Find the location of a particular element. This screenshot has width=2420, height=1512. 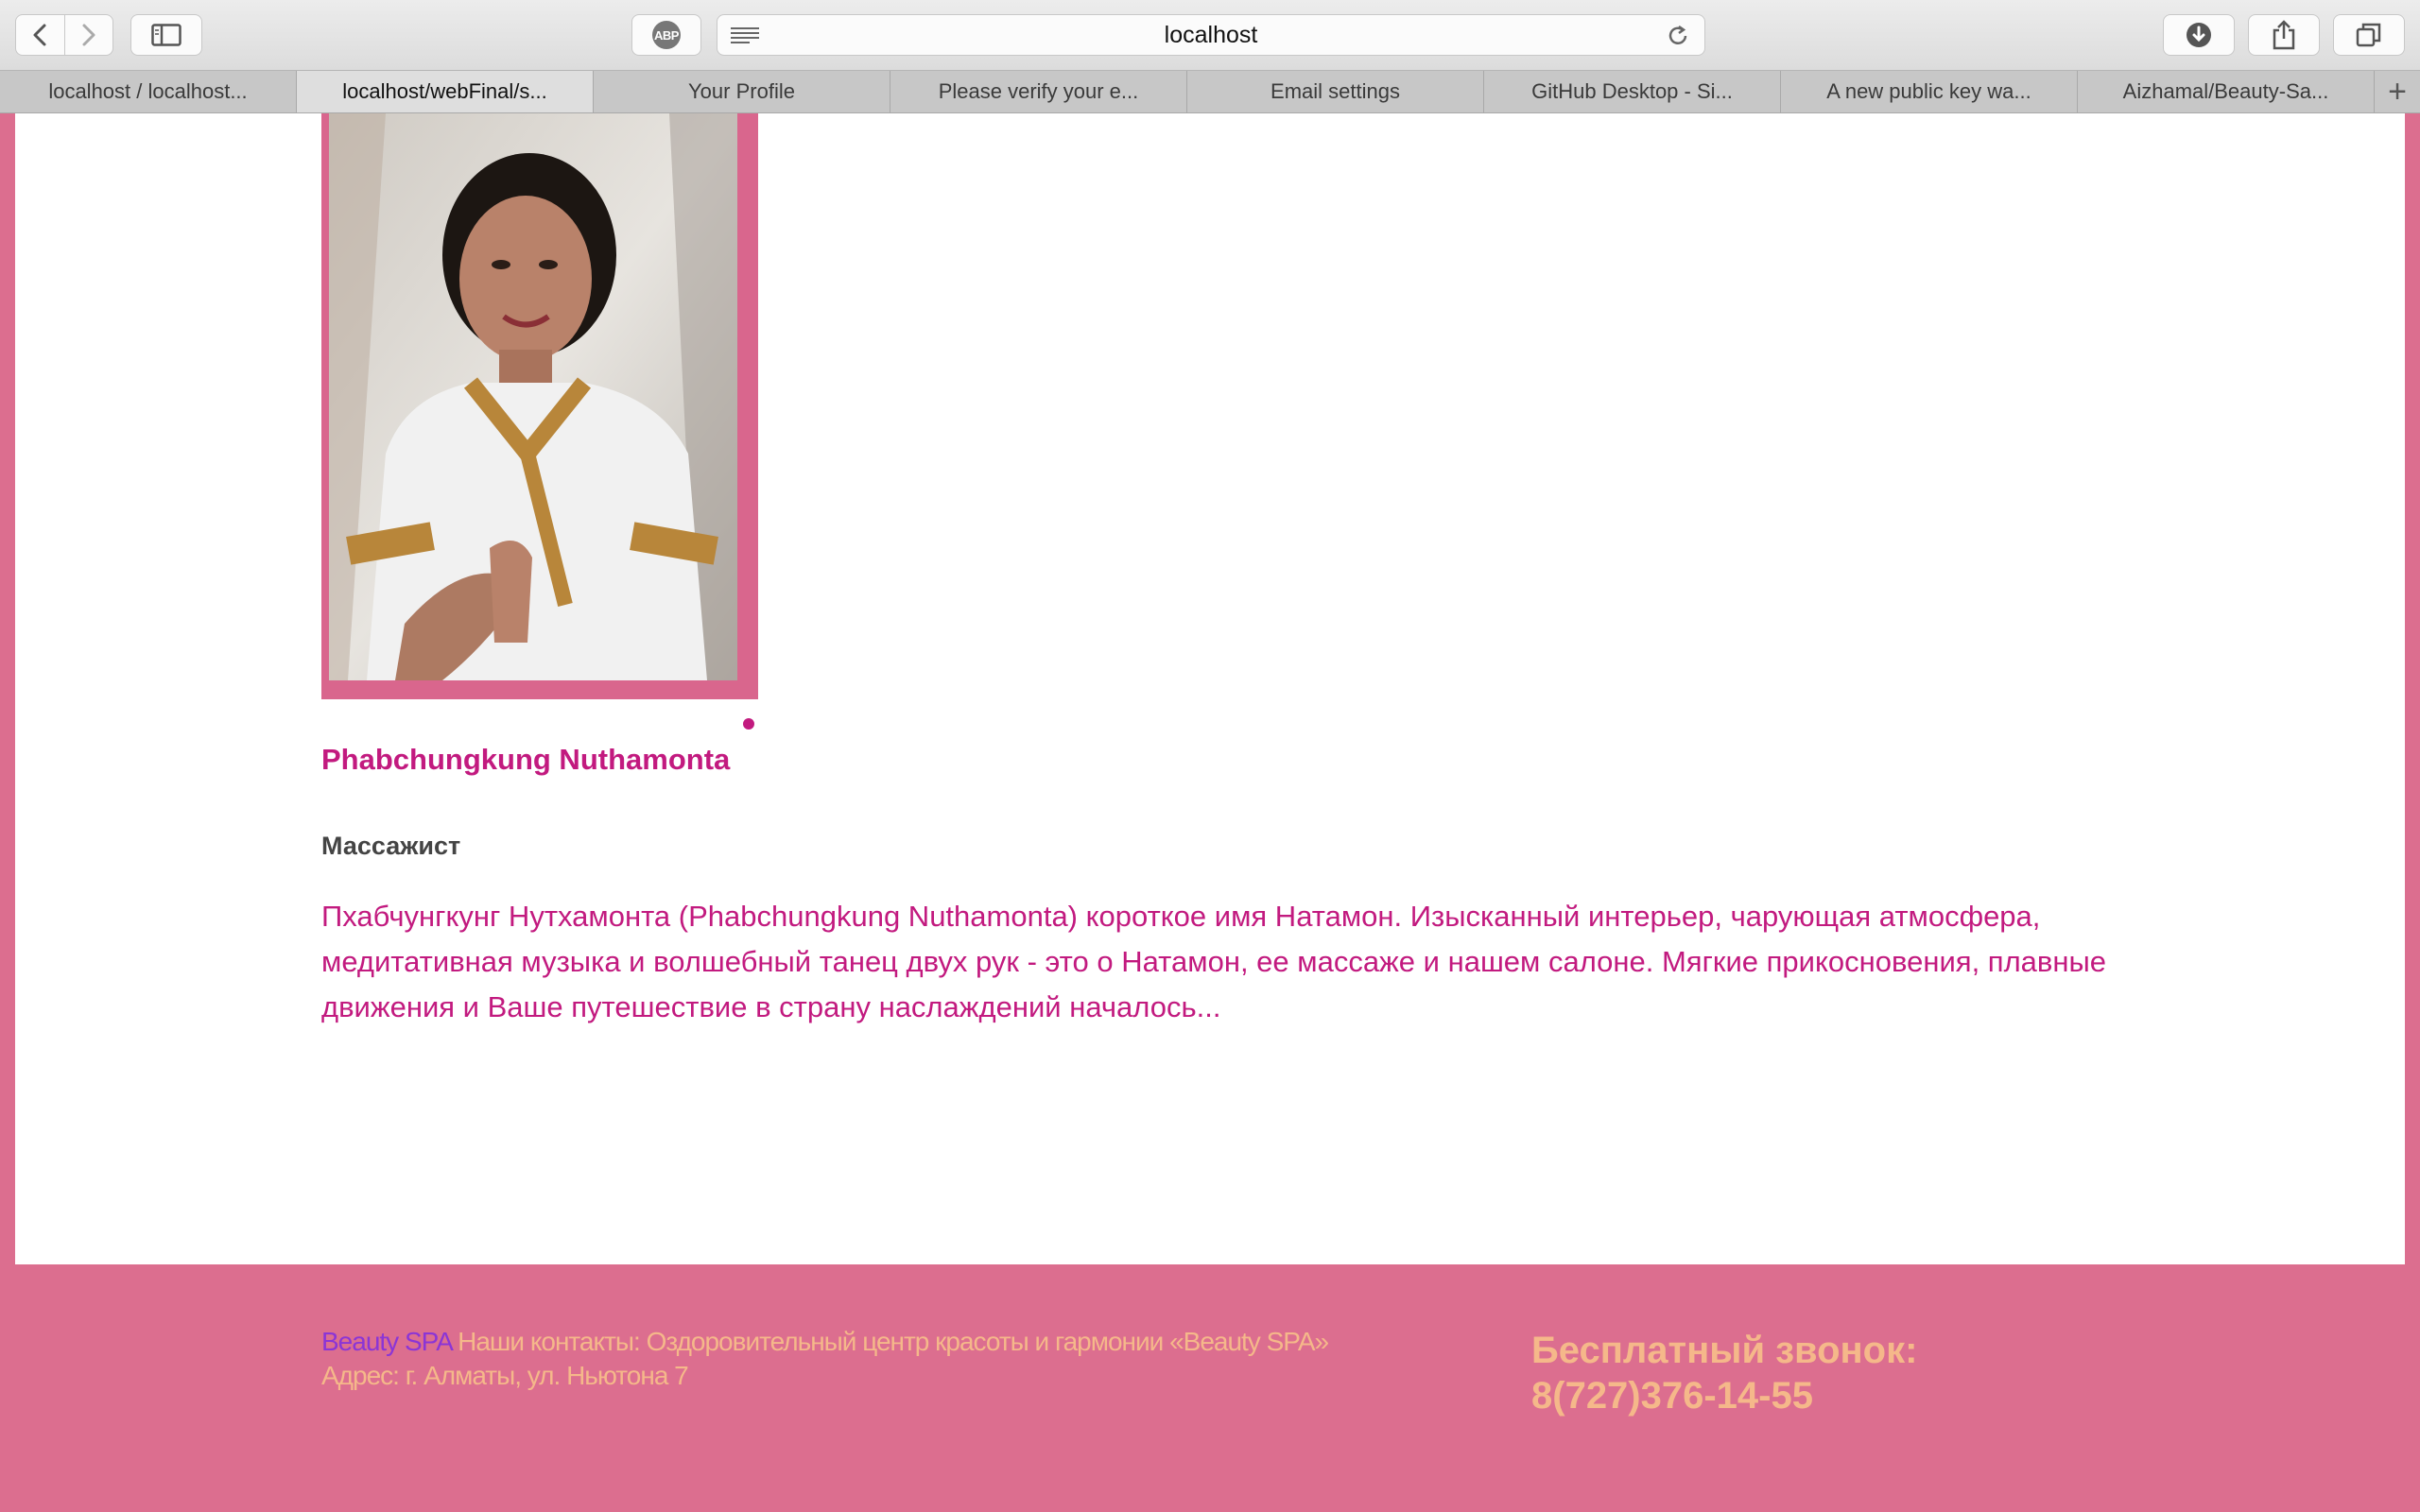

show-tabs-button is located at coordinates (2369, 35).